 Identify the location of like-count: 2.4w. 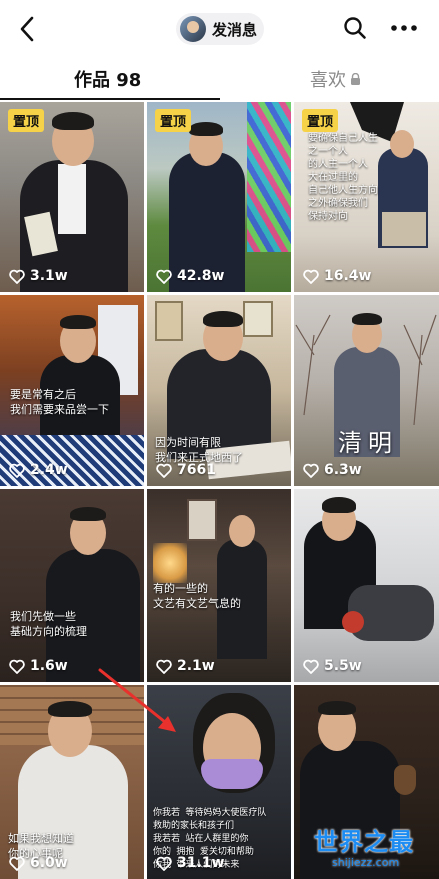
(38, 470).